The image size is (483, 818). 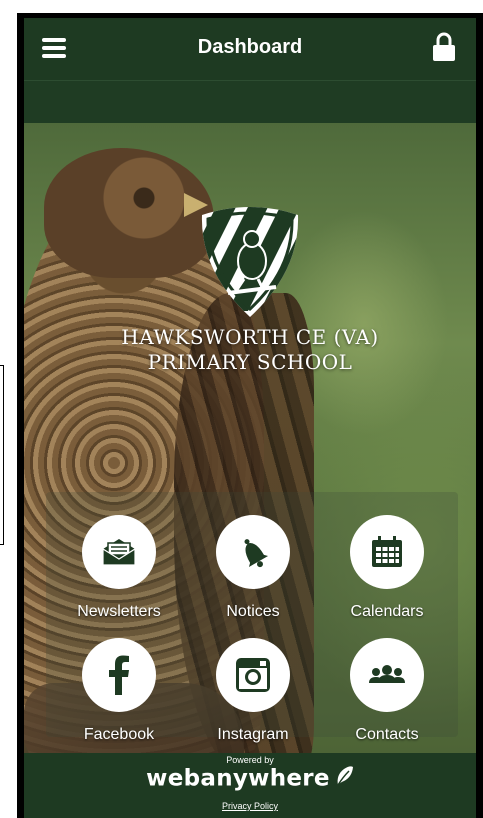 What do you see at coordinates (344, 779) in the screenshot?
I see `leaf-icon` at bounding box center [344, 779].